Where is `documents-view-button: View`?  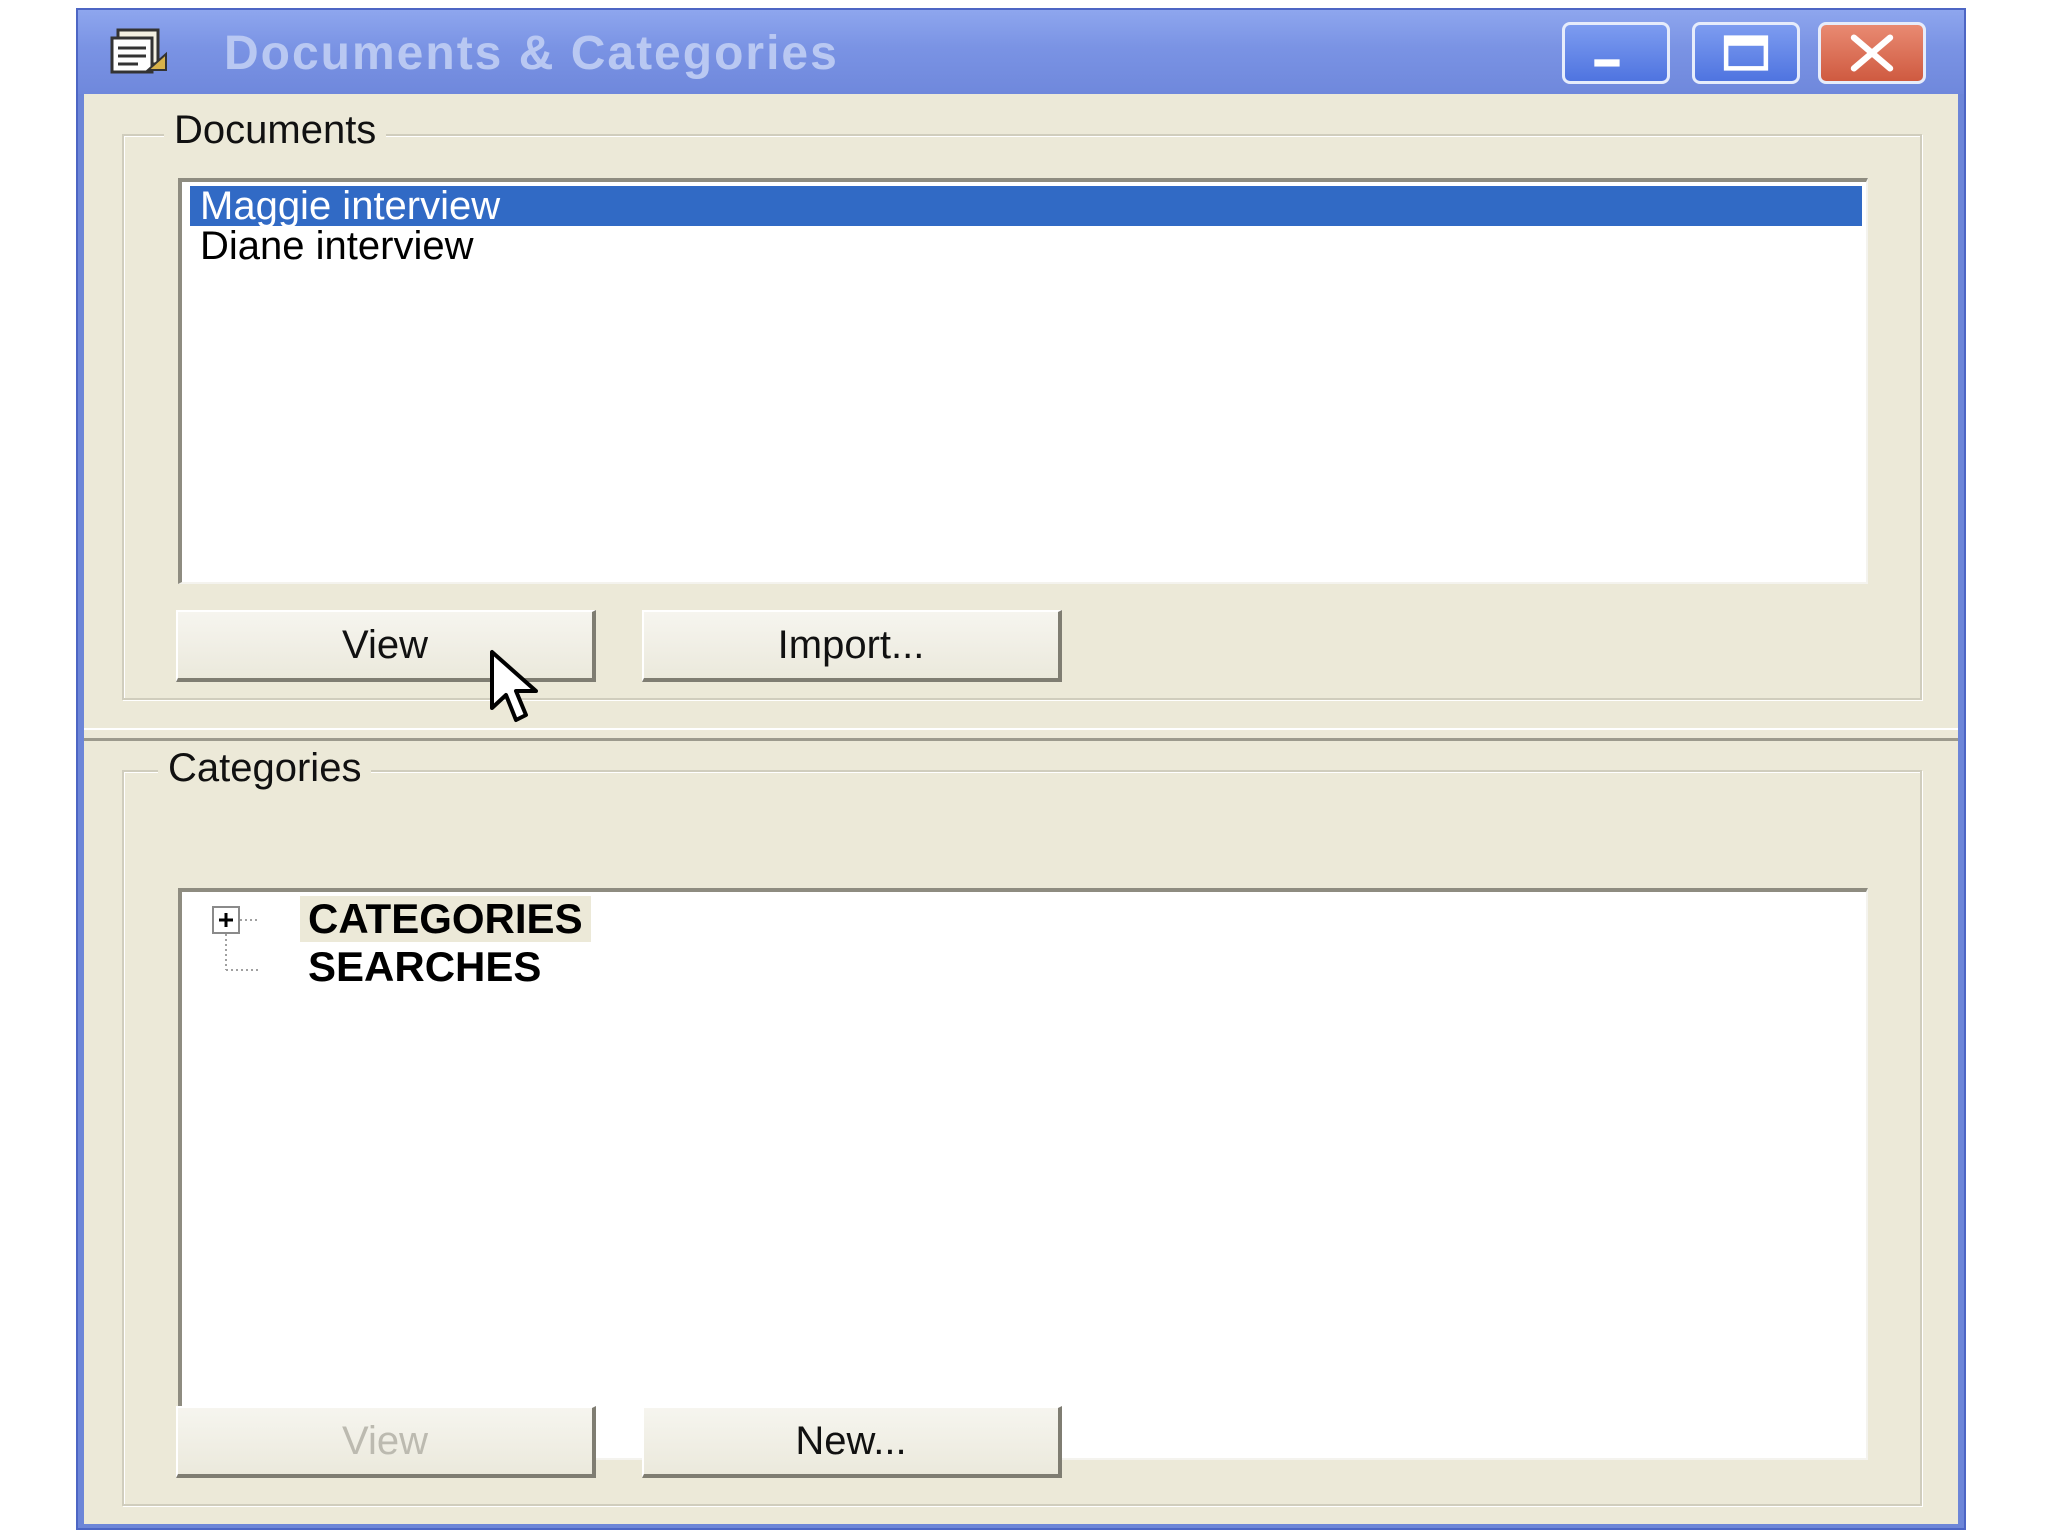
documents-view-button: View is located at coordinates (386, 646).